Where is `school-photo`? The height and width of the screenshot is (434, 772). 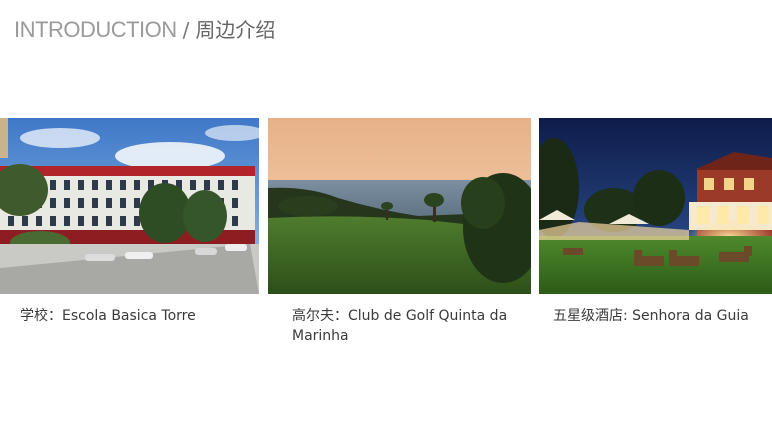
school-photo is located at coordinates (129, 206).